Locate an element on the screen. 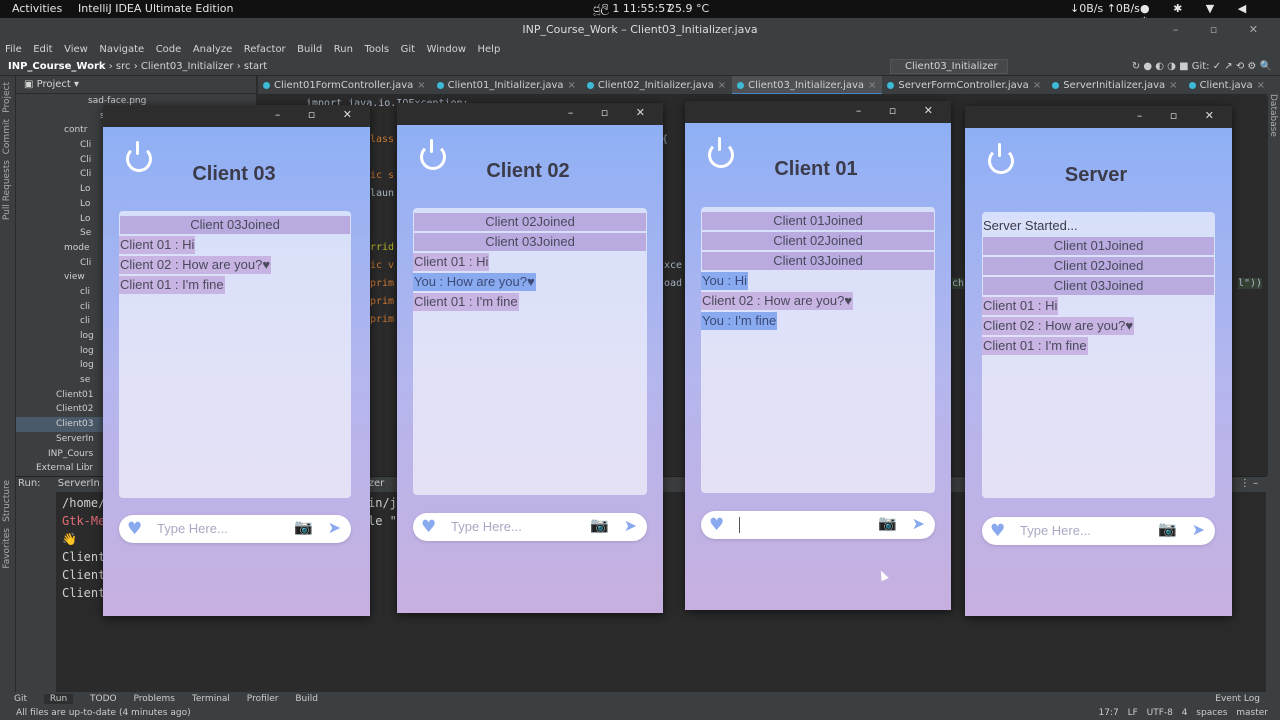 Image resolution: width=1280 pixels, height=720 pixels. menu-file: File is located at coordinates (13, 49).